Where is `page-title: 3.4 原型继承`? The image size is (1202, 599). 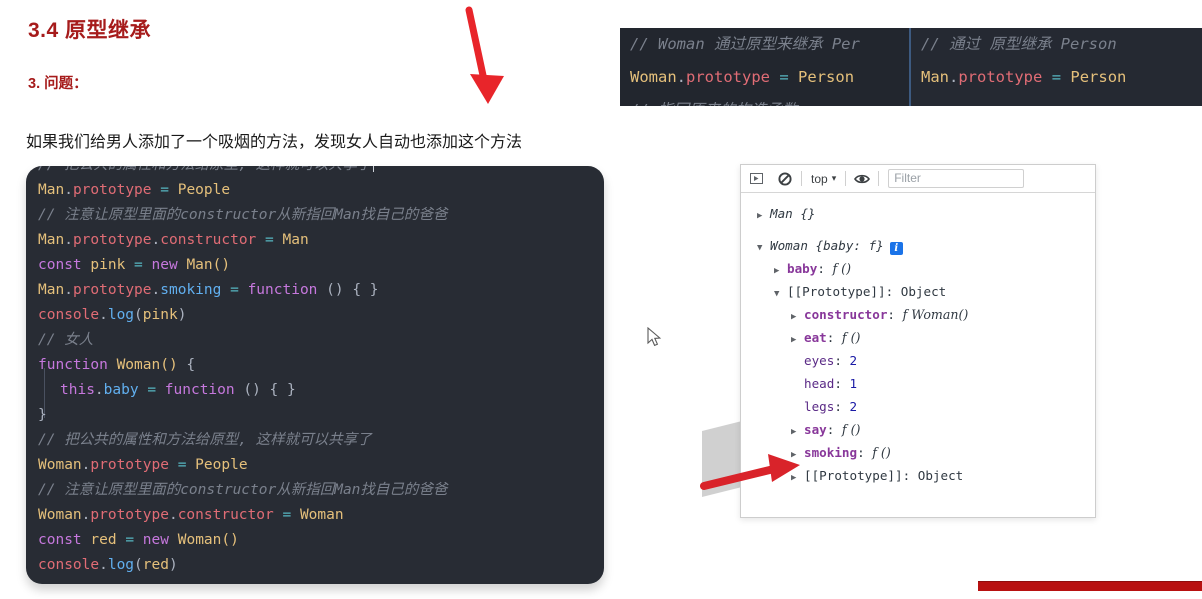 page-title: 3.4 原型继承 is located at coordinates (90, 30).